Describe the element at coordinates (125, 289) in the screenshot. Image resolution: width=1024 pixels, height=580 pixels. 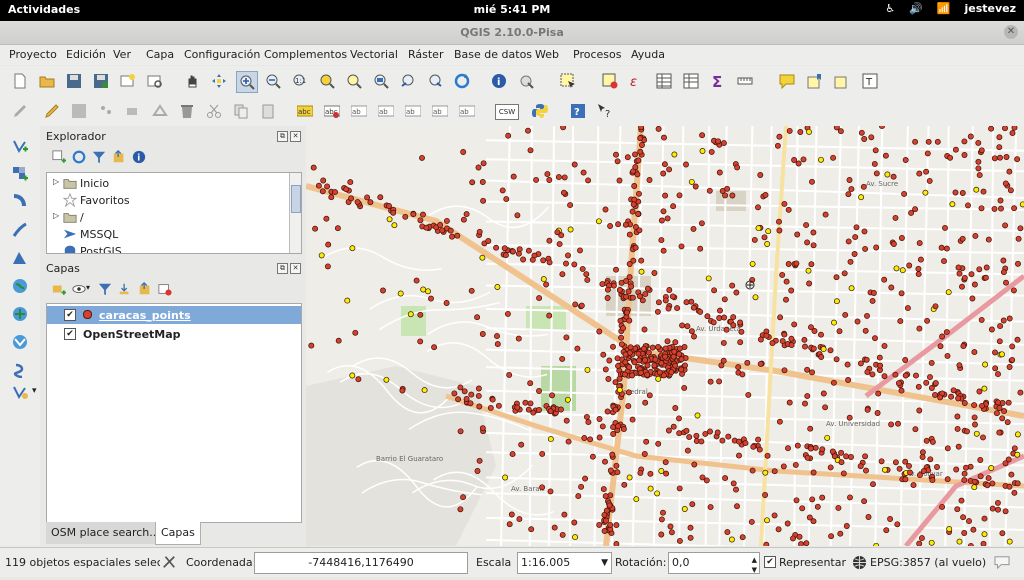
I see `expand-all-icon` at that location.